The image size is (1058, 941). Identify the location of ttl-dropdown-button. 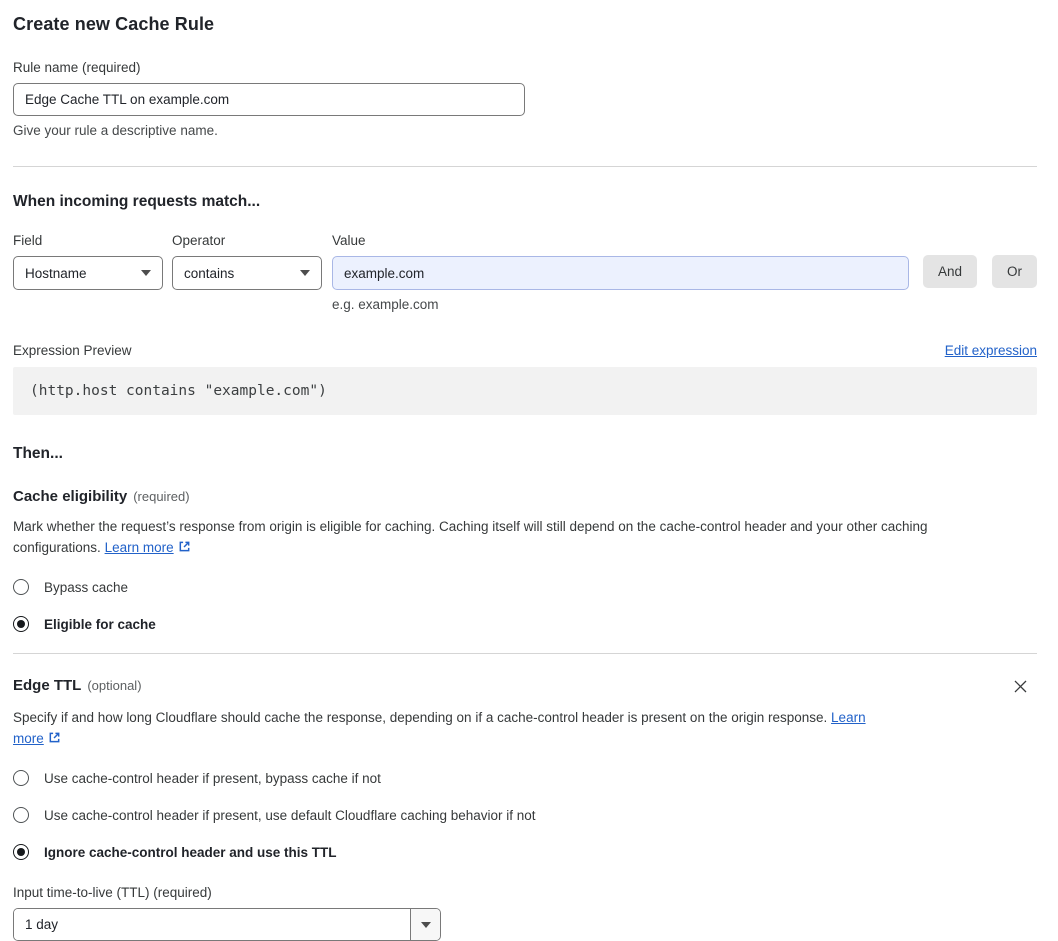
(425, 924).